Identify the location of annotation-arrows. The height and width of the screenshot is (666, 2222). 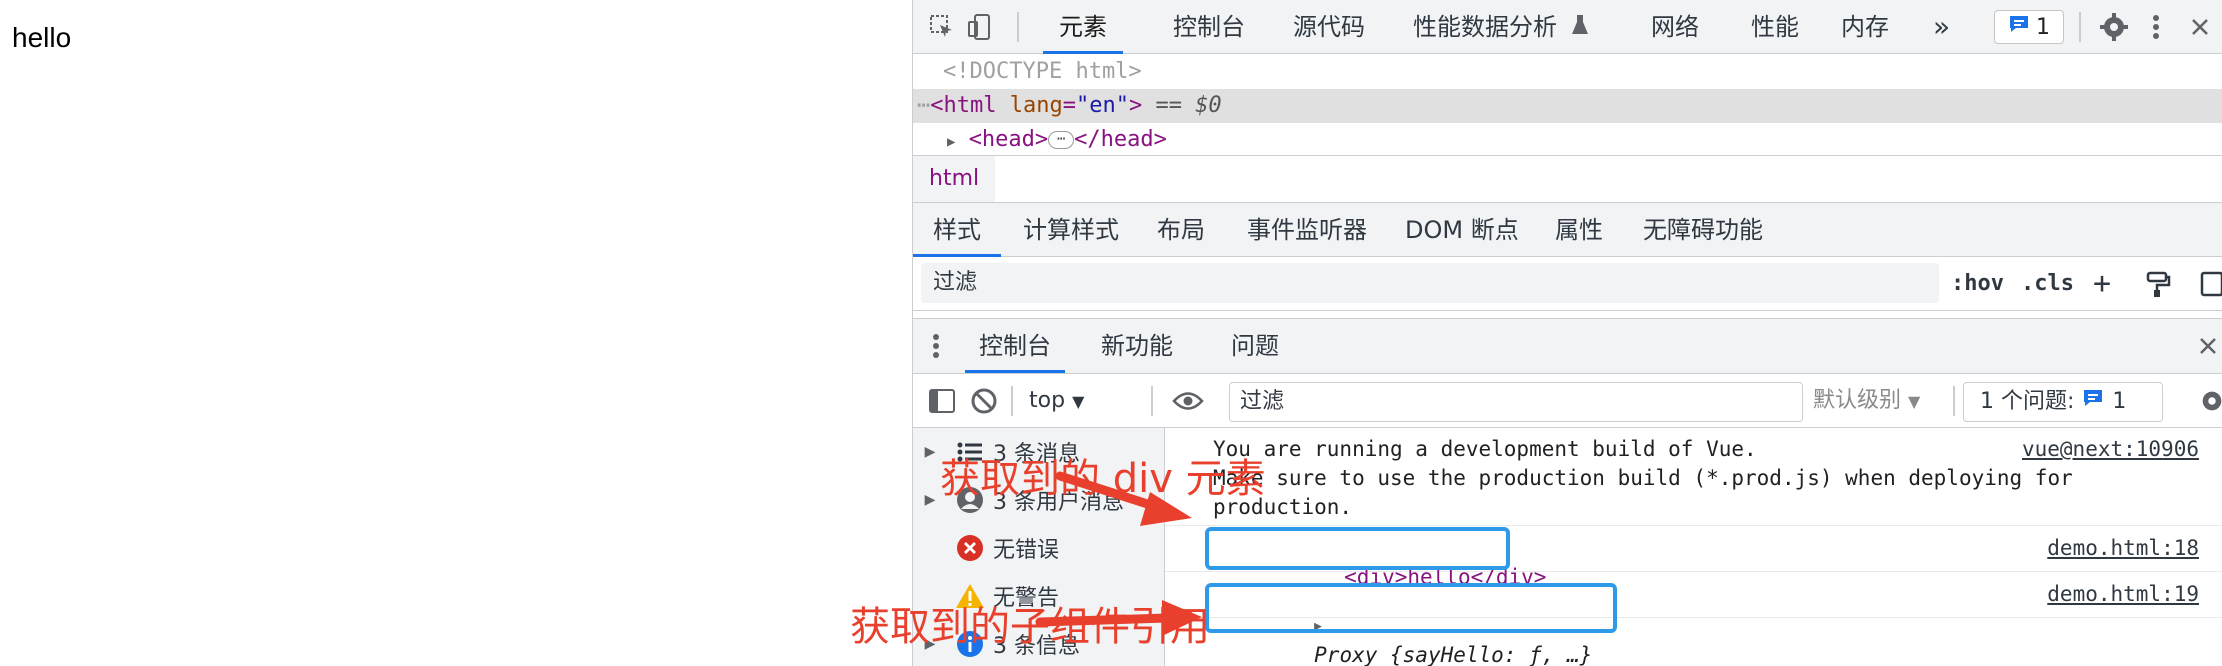
(1118, 553).